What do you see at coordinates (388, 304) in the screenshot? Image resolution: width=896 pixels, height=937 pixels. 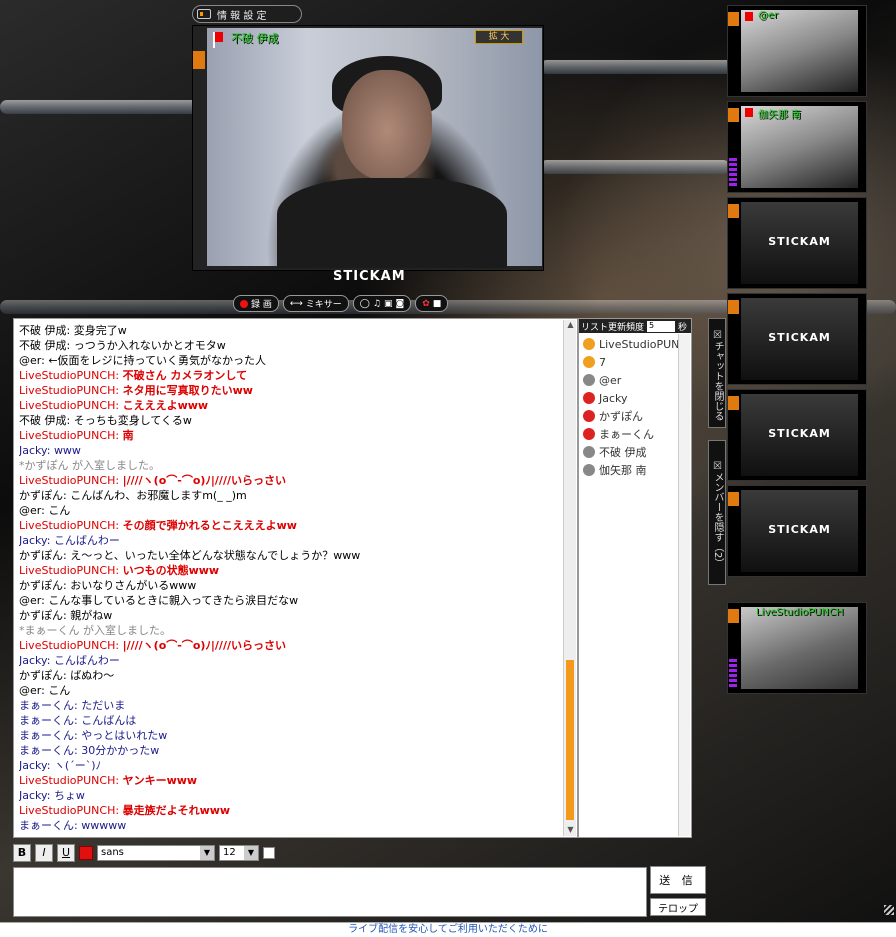 I see `video-camera-icon: ▣` at bounding box center [388, 304].